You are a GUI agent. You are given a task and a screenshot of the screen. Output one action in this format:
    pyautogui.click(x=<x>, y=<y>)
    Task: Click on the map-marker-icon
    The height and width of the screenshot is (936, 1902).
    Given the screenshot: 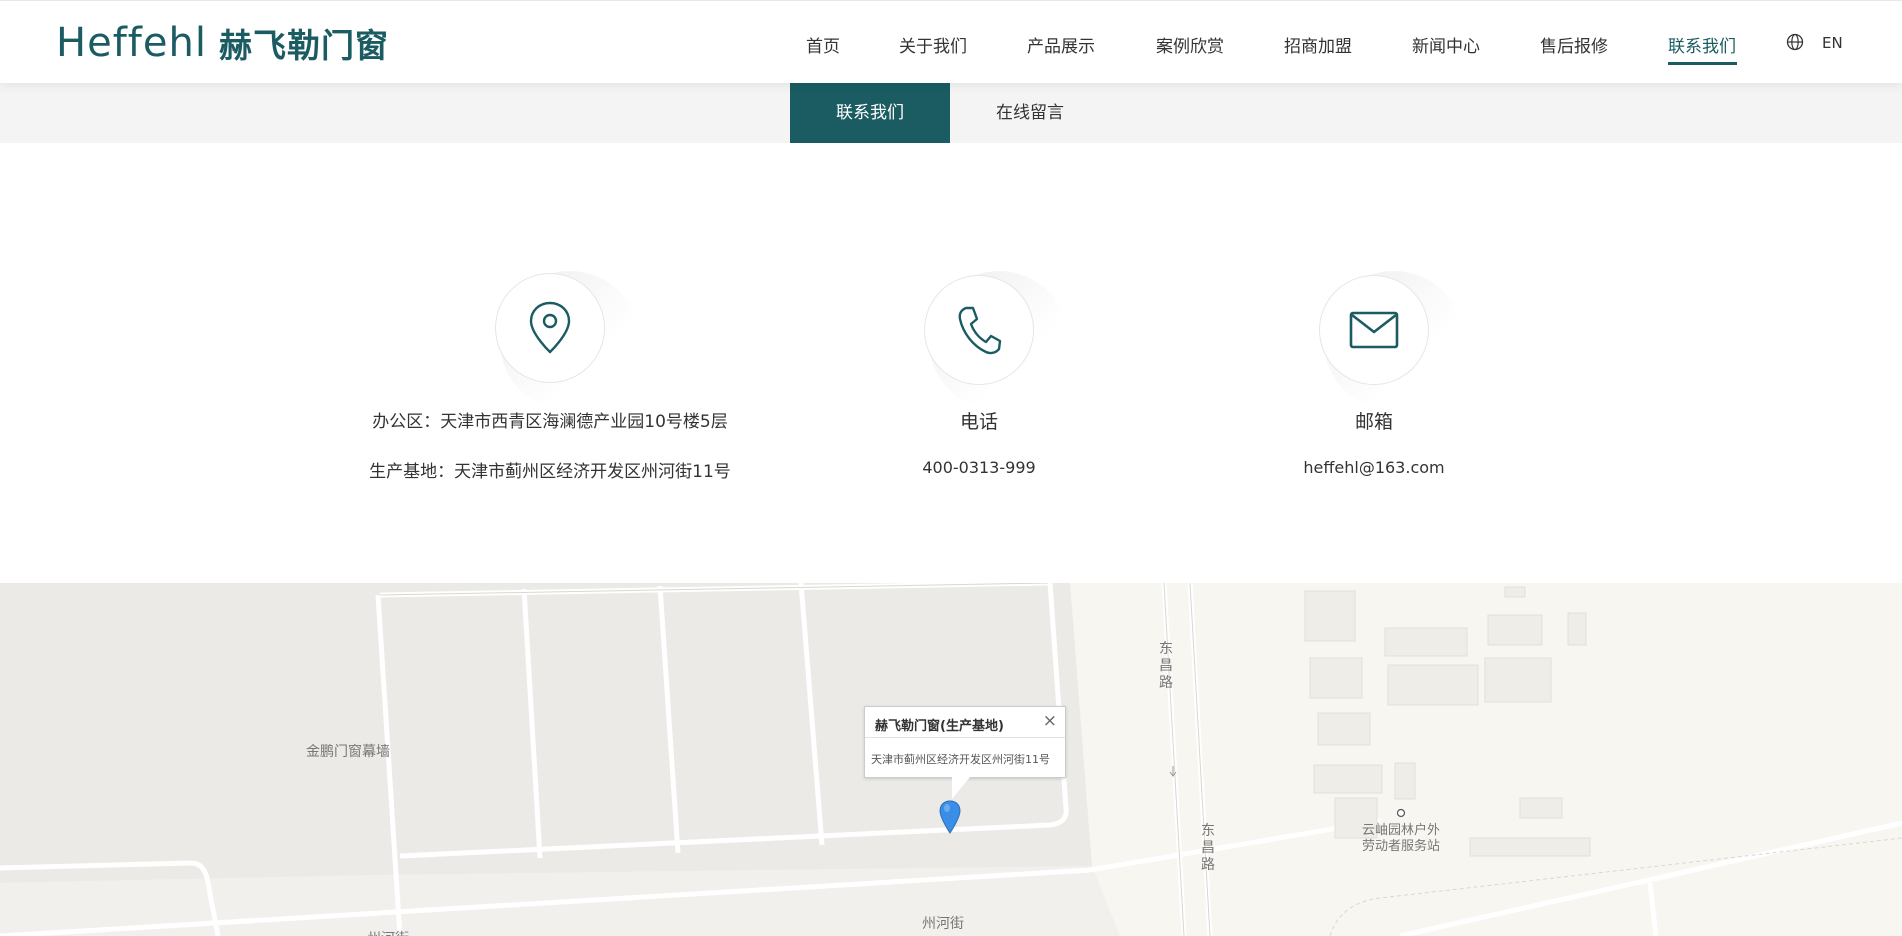 What is the action you would take?
    pyautogui.click(x=950, y=817)
    